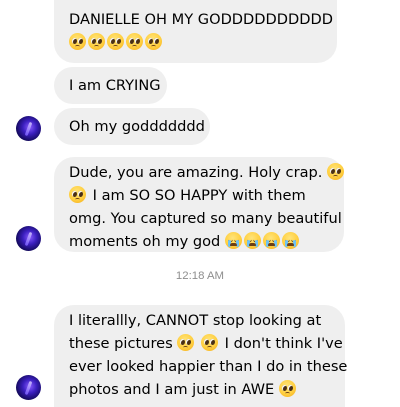 Image resolution: width=400 pixels, height=407 pixels. What do you see at coordinates (172, 389) in the screenshot?
I see `message-text: photos and I am just in AWE` at bounding box center [172, 389].